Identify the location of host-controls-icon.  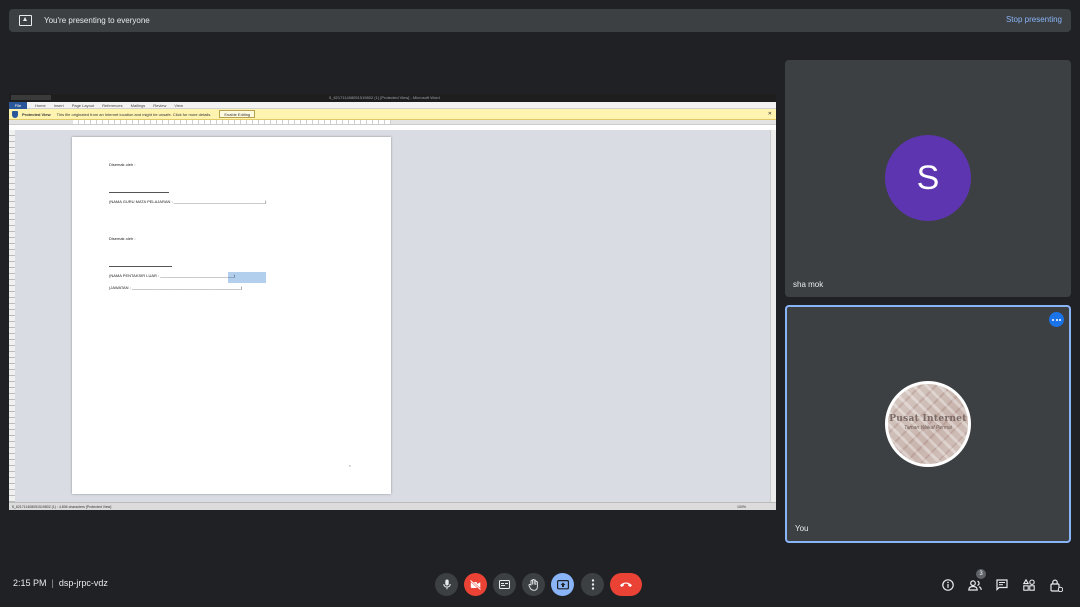
(1056, 585).